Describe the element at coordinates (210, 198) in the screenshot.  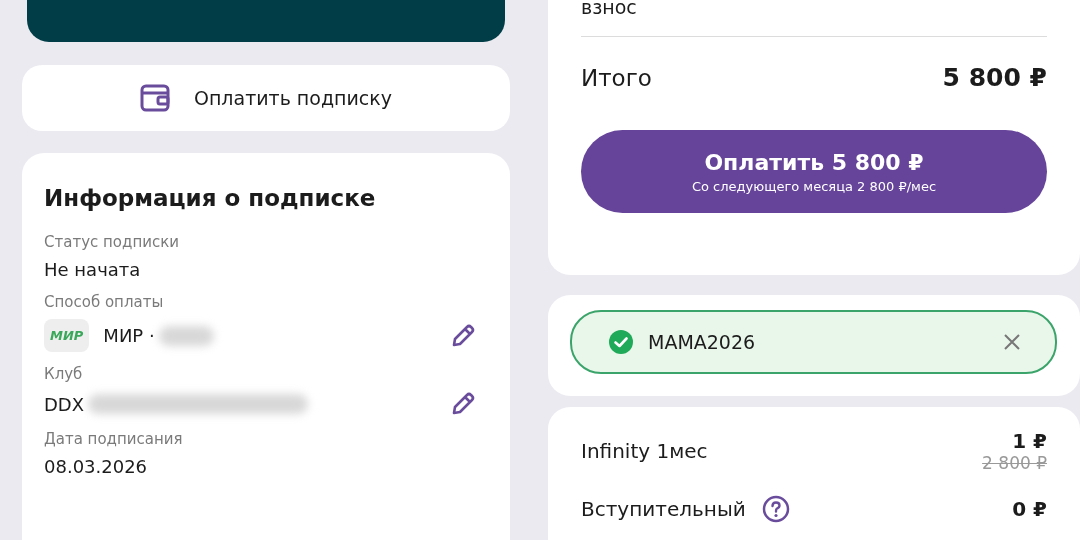
I see `card-title: Информация о подписке` at that location.